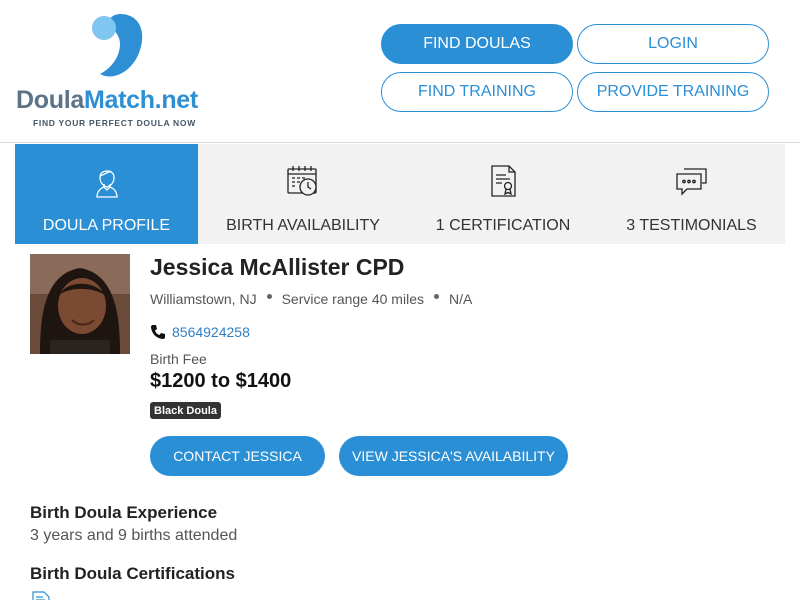 The image size is (800, 600). I want to click on profile-photo-image, so click(80, 304).